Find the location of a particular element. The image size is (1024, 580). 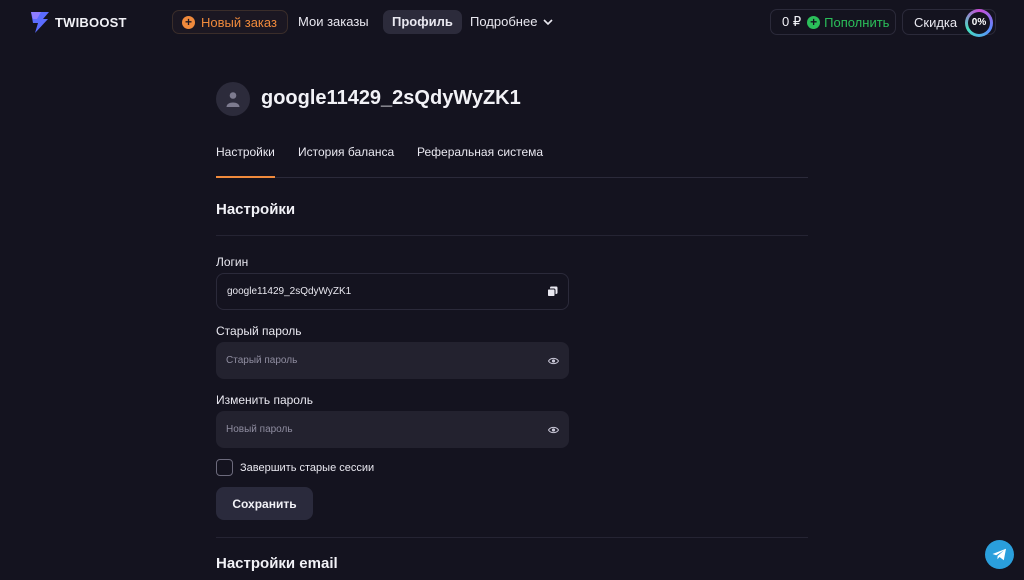

login-label: Логин is located at coordinates (232, 262).